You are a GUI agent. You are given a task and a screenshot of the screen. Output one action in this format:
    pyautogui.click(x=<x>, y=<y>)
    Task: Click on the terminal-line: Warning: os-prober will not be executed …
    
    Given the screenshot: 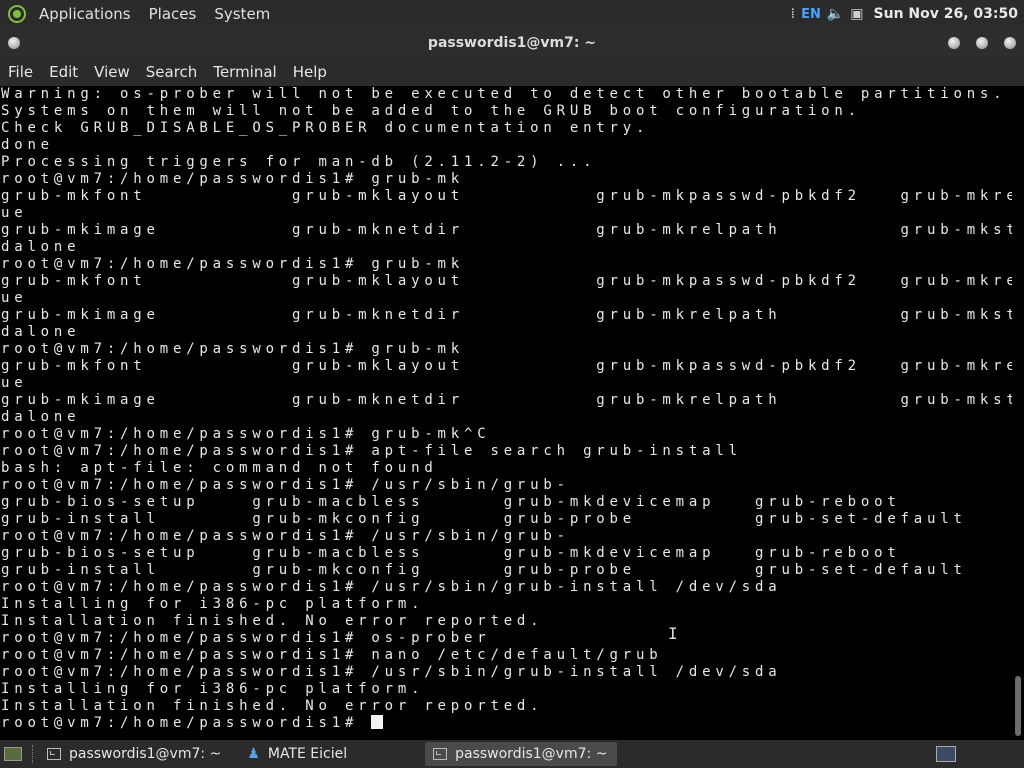 What is the action you would take?
    pyautogui.click(x=504, y=94)
    